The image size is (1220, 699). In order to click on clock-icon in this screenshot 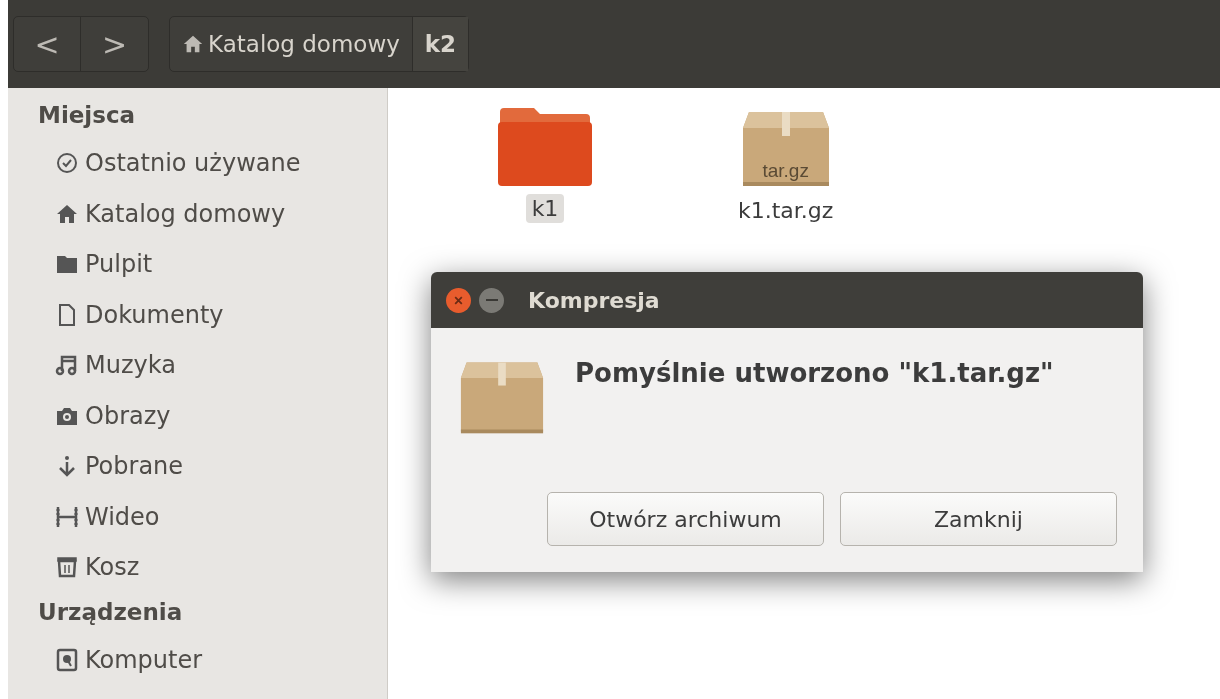, I will do `click(67, 163)`.